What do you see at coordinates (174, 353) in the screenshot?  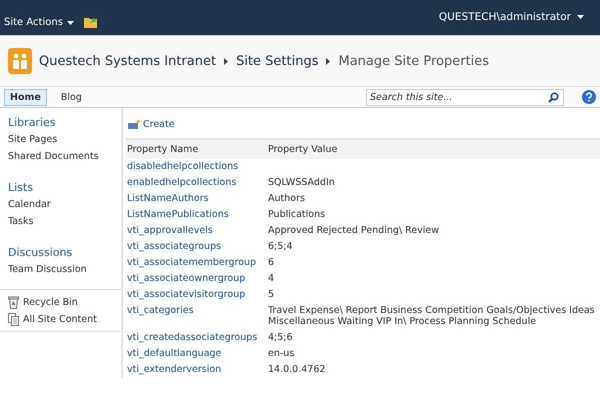 I see `property-link: vti_defaultlanguage` at bounding box center [174, 353].